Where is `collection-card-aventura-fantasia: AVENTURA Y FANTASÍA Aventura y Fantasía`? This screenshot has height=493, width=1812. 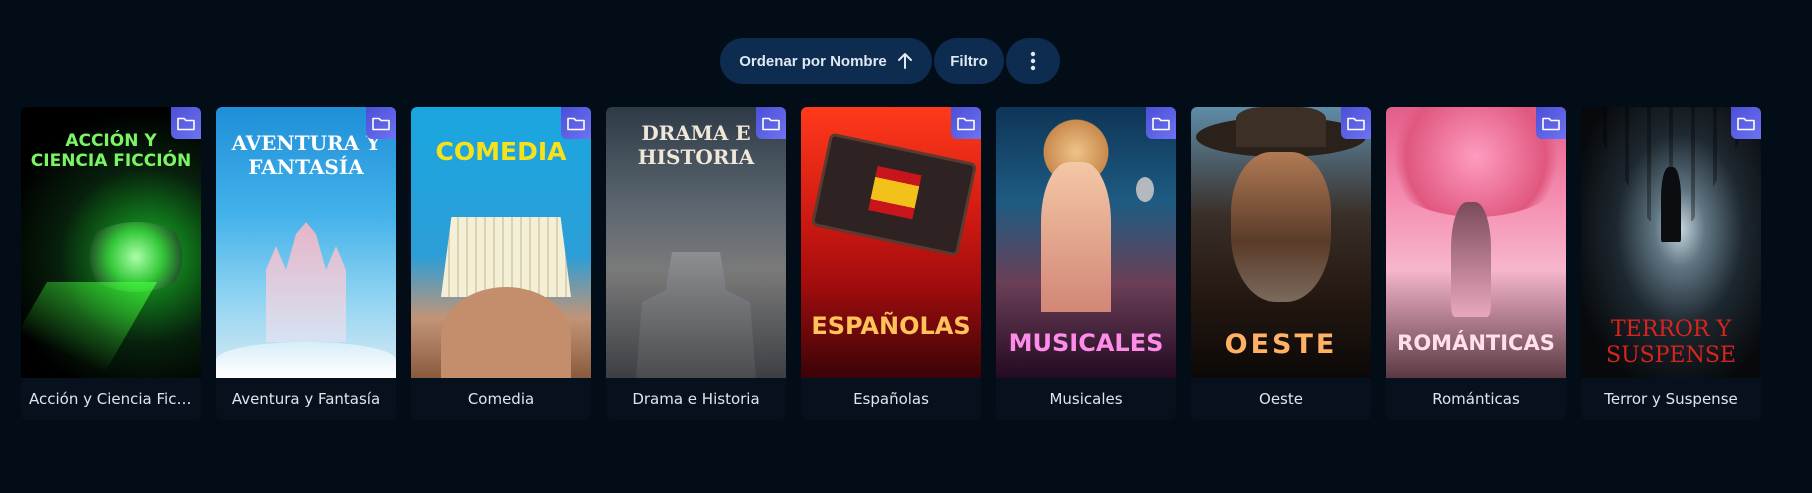 collection-card-aventura-fantasia: AVENTURA Y FANTASÍA Aventura y Fantasía is located at coordinates (306, 263).